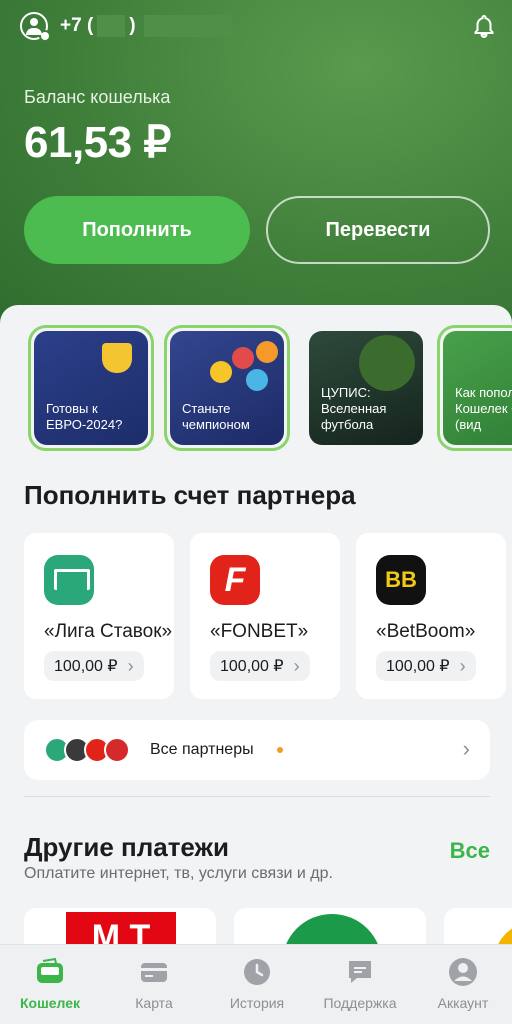 The image size is (512, 1024). I want to click on wallet-icon, so click(50, 972).